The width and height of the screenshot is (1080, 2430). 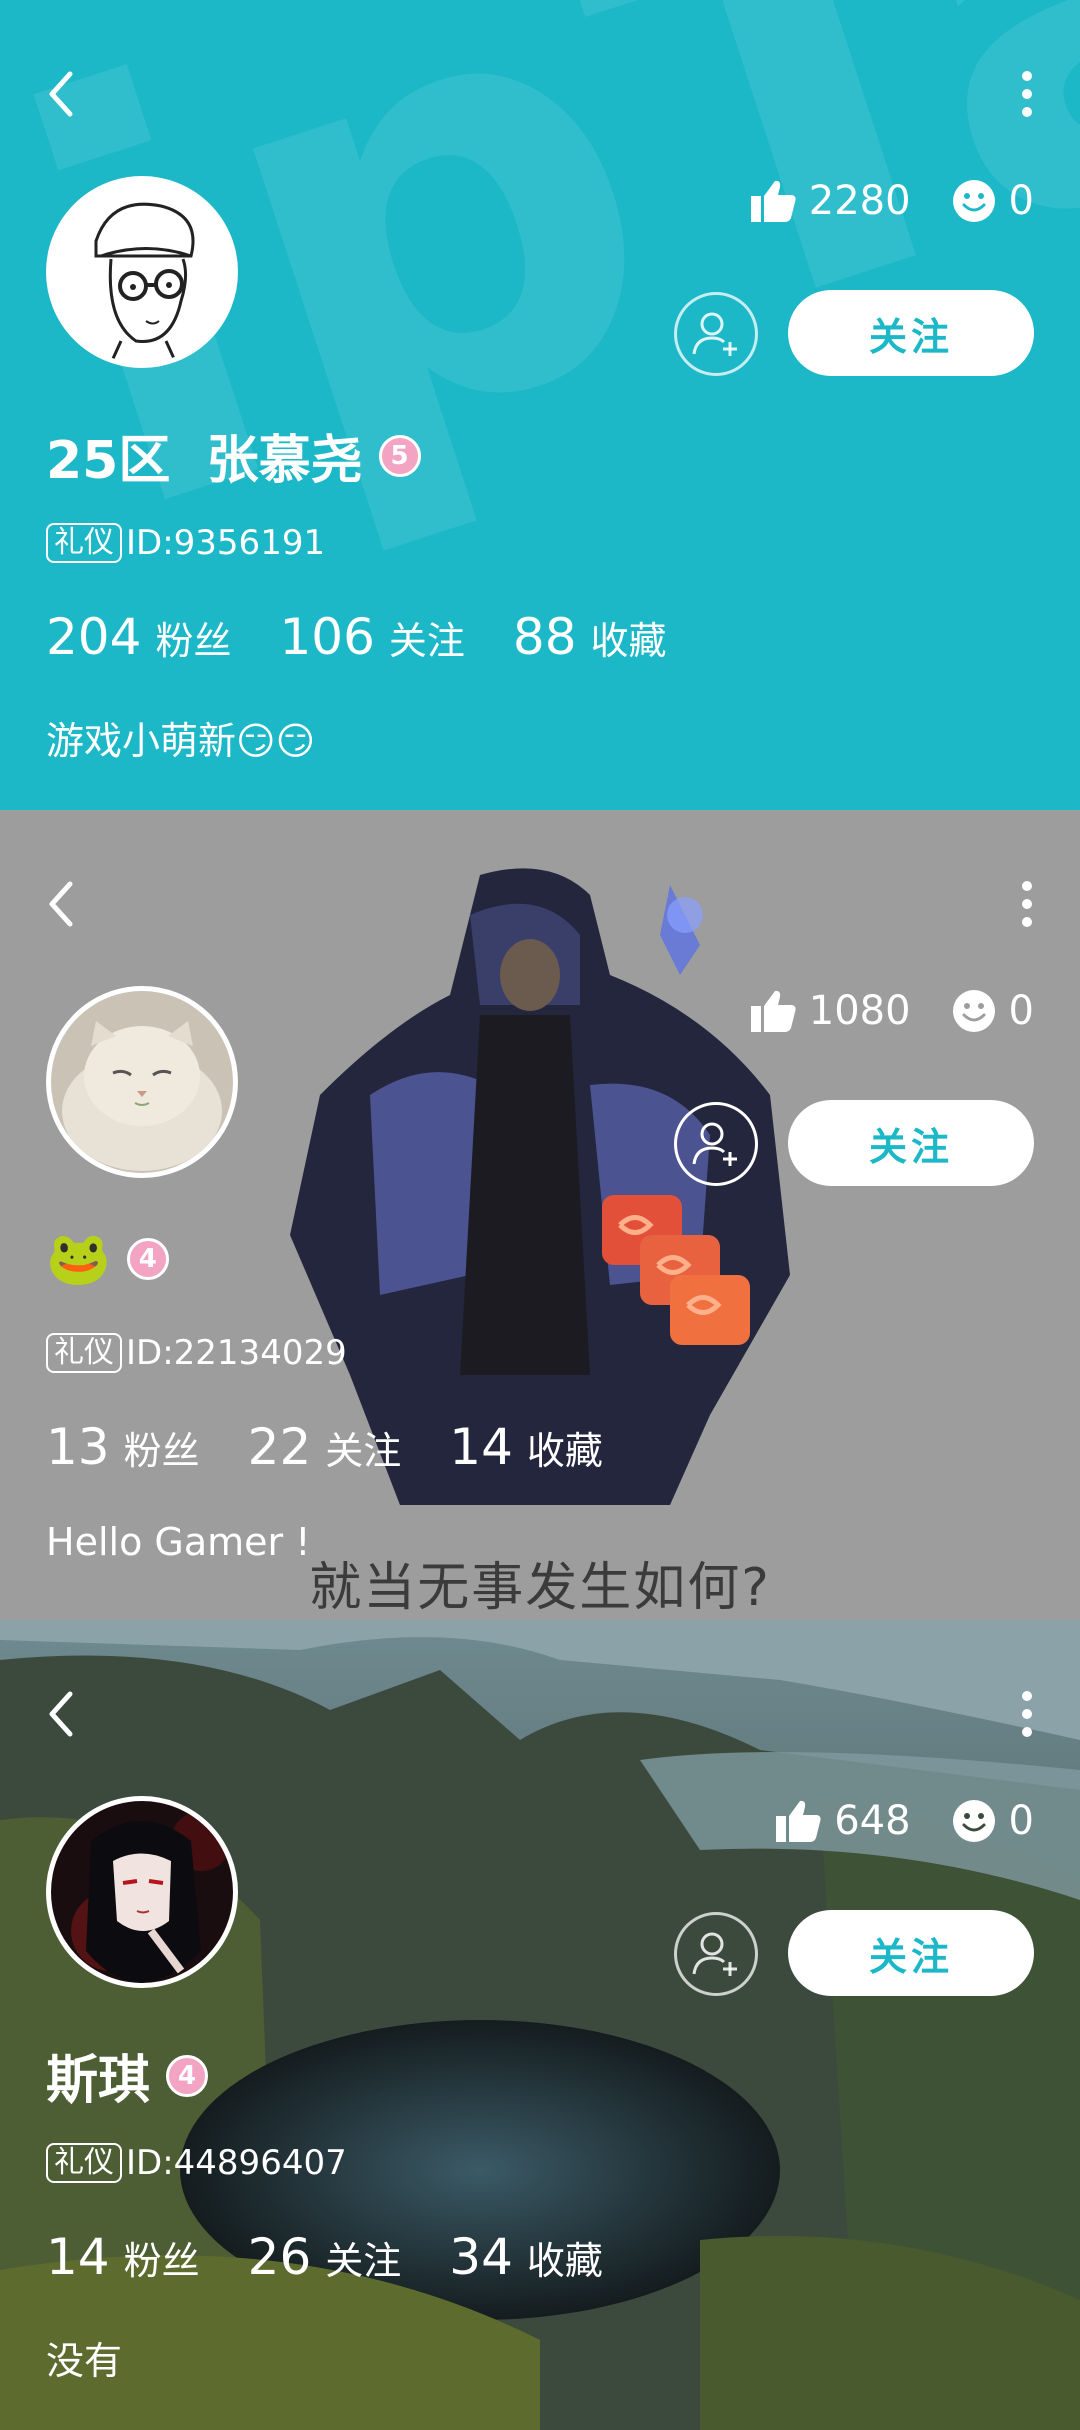 What do you see at coordinates (399, 455) in the screenshot?
I see `level-badge: 5` at bounding box center [399, 455].